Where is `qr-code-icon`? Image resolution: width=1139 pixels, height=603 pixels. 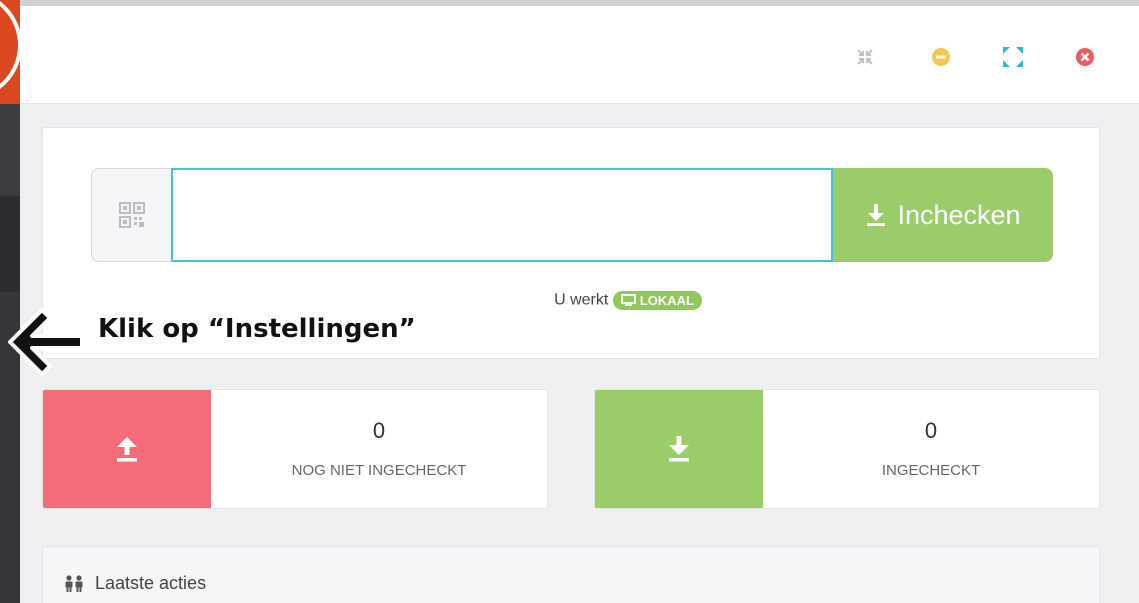 qr-code-icon is located at coordinates (131, 215).